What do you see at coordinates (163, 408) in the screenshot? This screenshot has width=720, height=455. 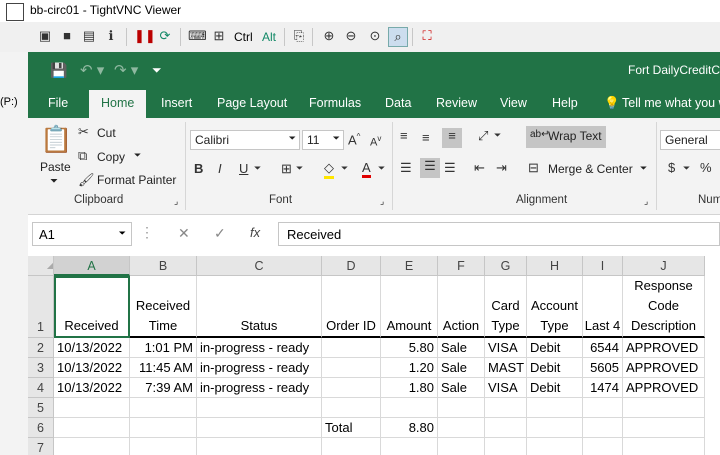 I see `cell-b5` at bounding box center [163, 408].